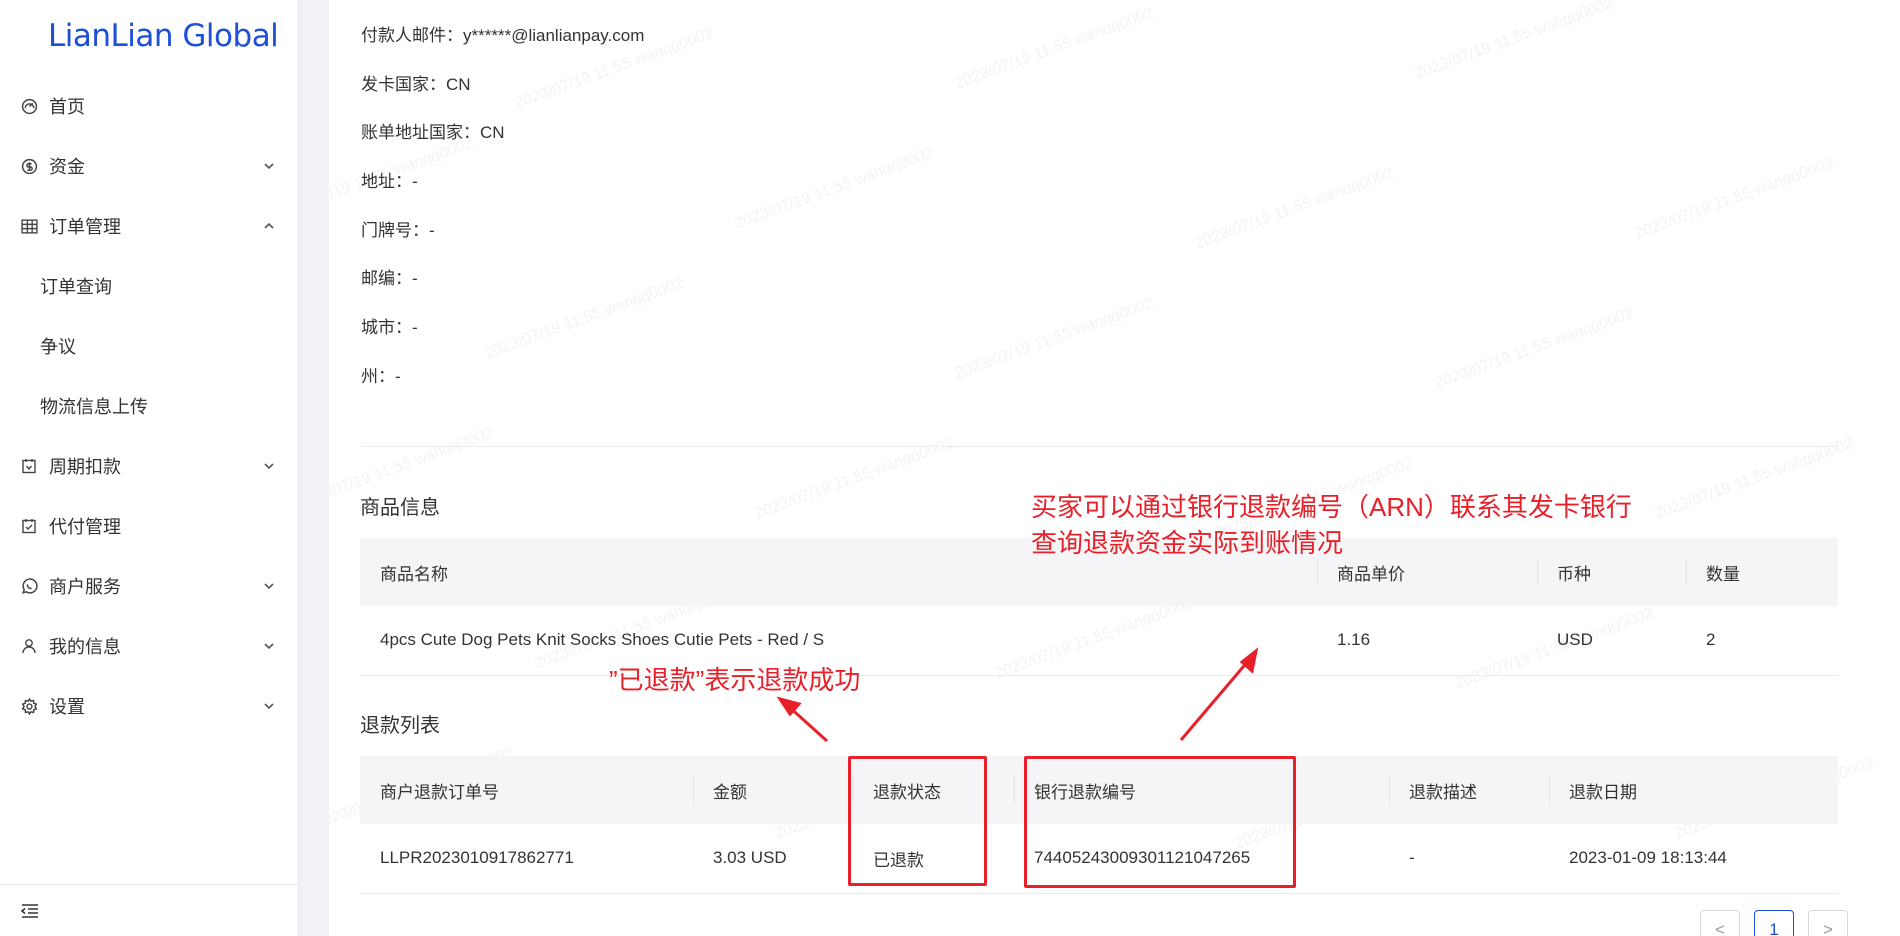 Image resolution: width=1900 pixels, height=936 pixels. I want to click on sidebar-item-payouts: 代付管理, so click(149, 526).